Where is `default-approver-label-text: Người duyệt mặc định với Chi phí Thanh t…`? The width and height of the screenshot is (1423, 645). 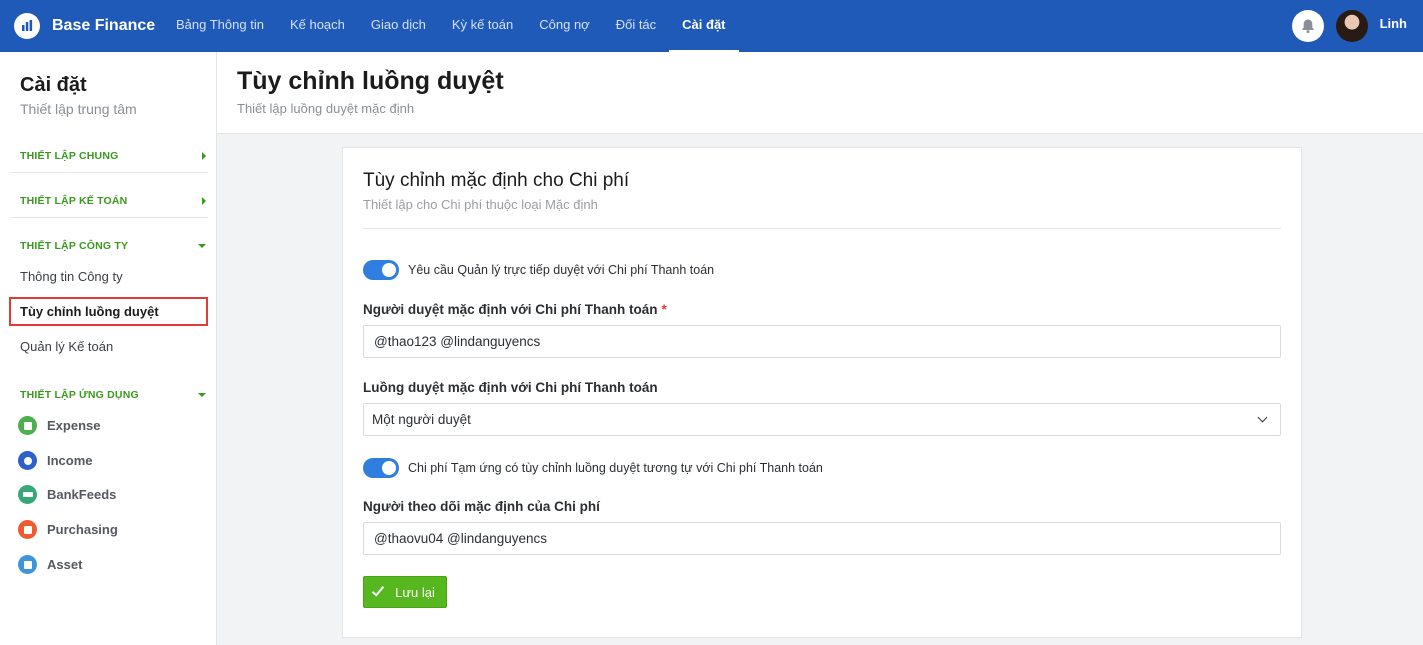
default-approver-label-text: Người duyệt mặc định với Chi phí Thanh t… is located at coordinates (510, 309).